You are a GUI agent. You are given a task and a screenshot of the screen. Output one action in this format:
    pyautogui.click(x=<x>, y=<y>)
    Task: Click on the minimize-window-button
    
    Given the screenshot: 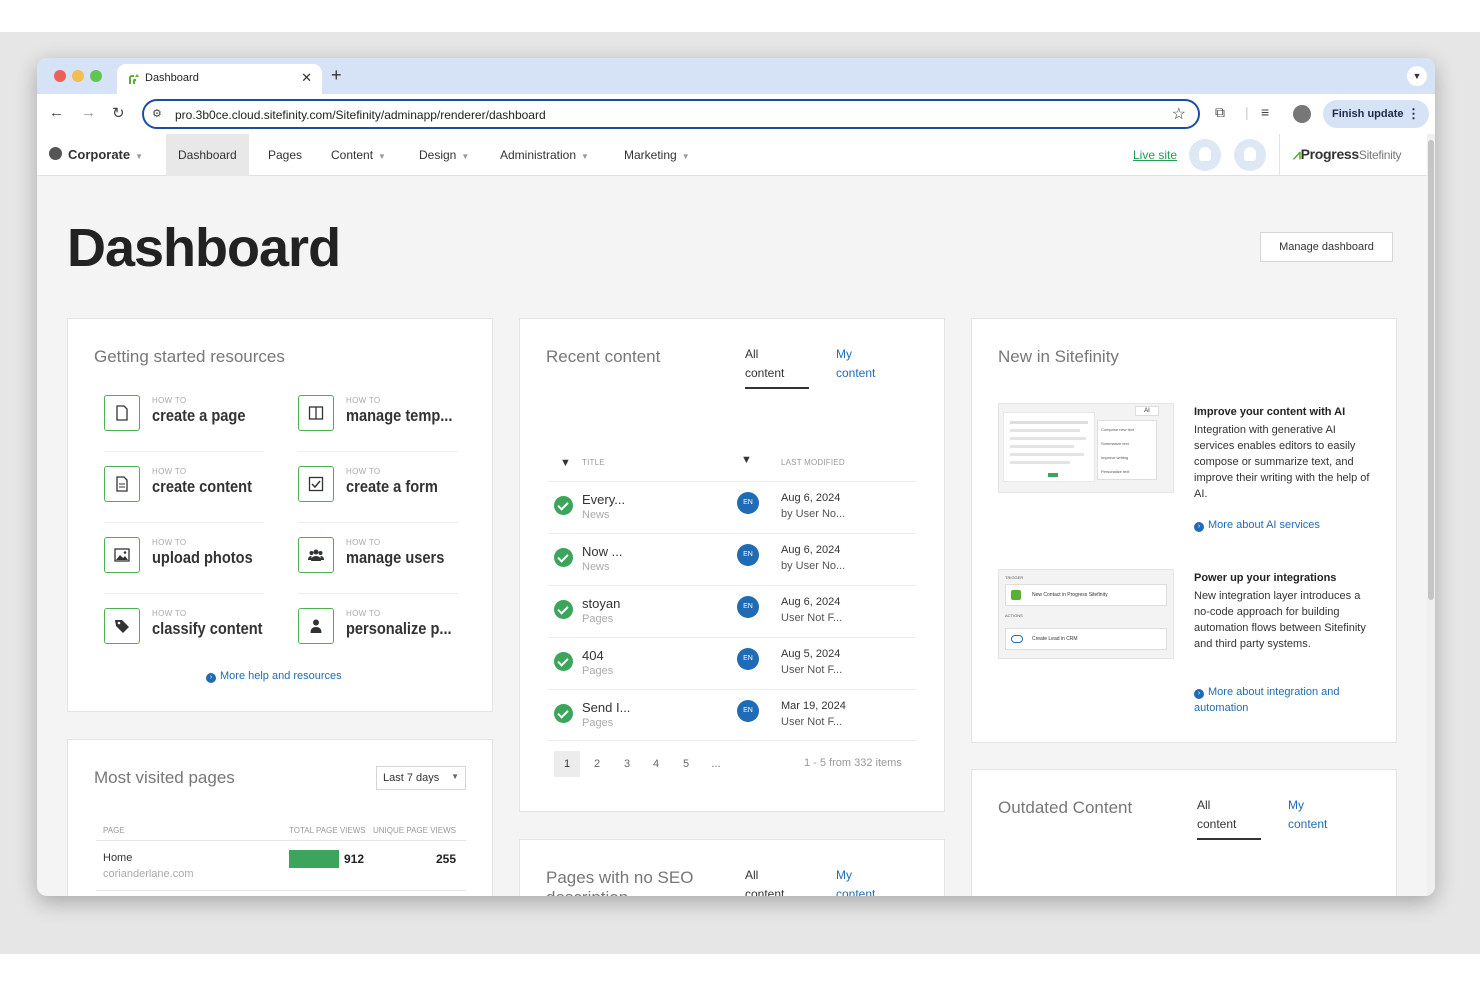 What is the action you would take?
    pyautogui.click(x=78, y=76)
    